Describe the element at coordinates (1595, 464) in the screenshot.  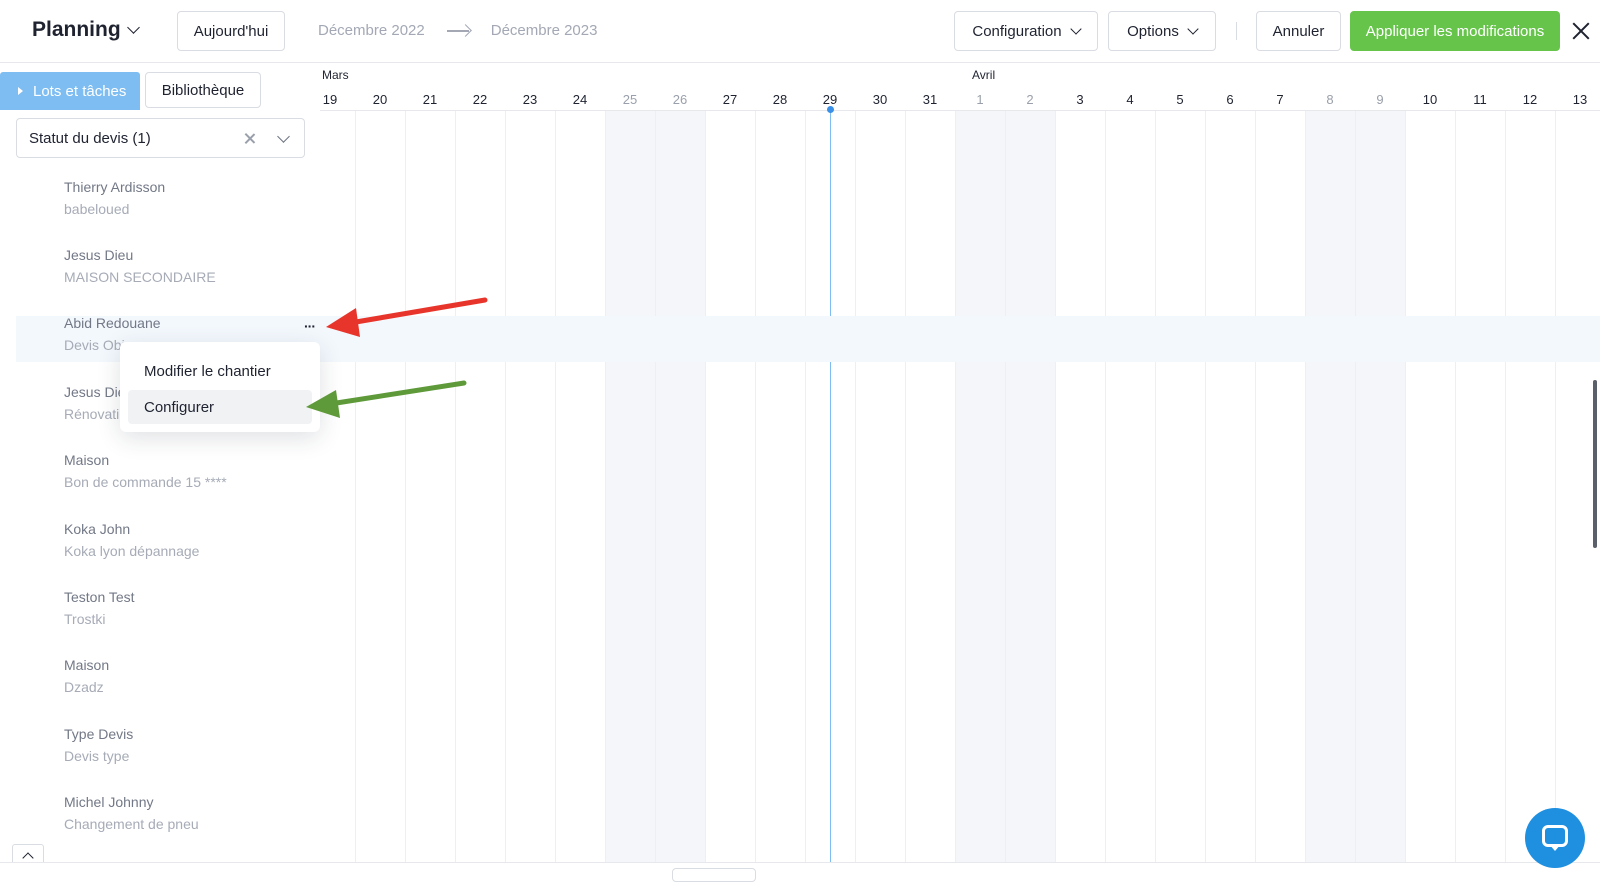
I see `vertical-scrollbar` at that location.